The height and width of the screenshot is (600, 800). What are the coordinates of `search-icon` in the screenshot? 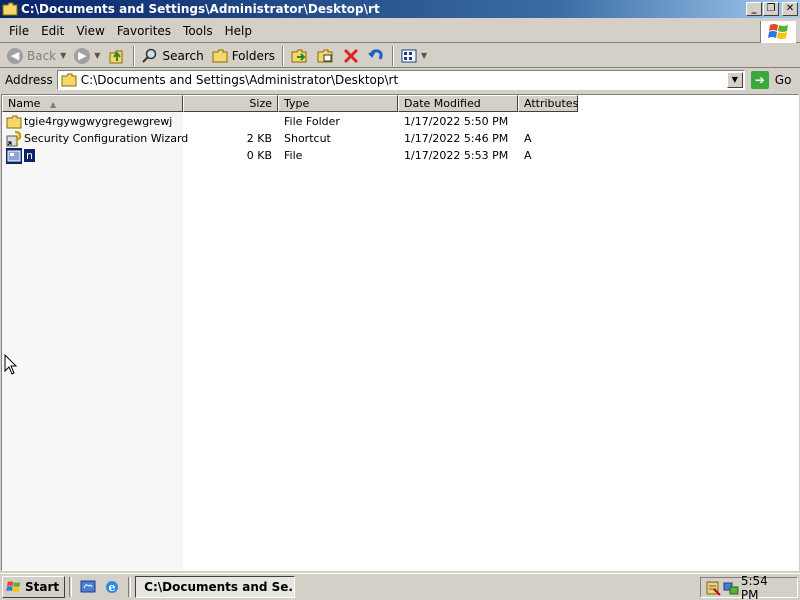 It's located at (149, 55).